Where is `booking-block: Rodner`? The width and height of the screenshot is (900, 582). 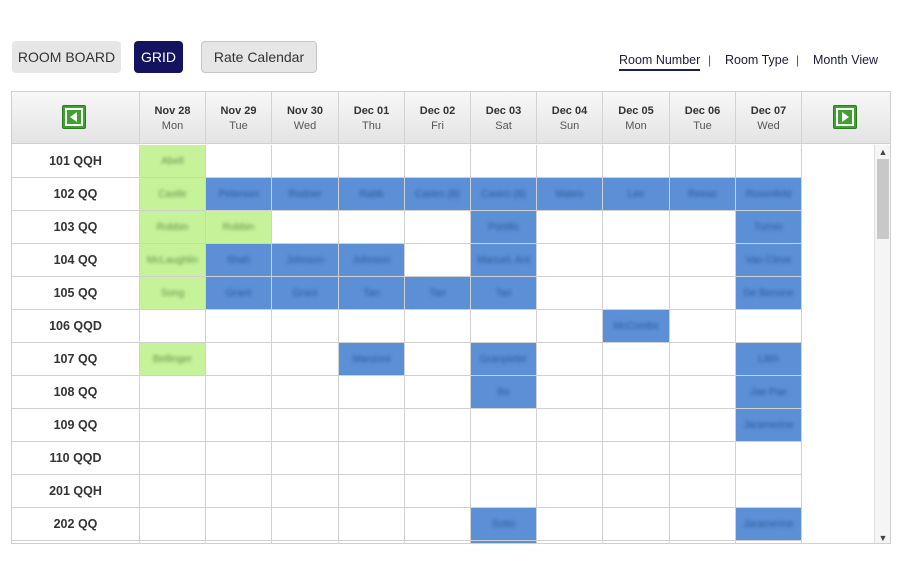
booking-block: Rodner is located at coordinates (305, 194).